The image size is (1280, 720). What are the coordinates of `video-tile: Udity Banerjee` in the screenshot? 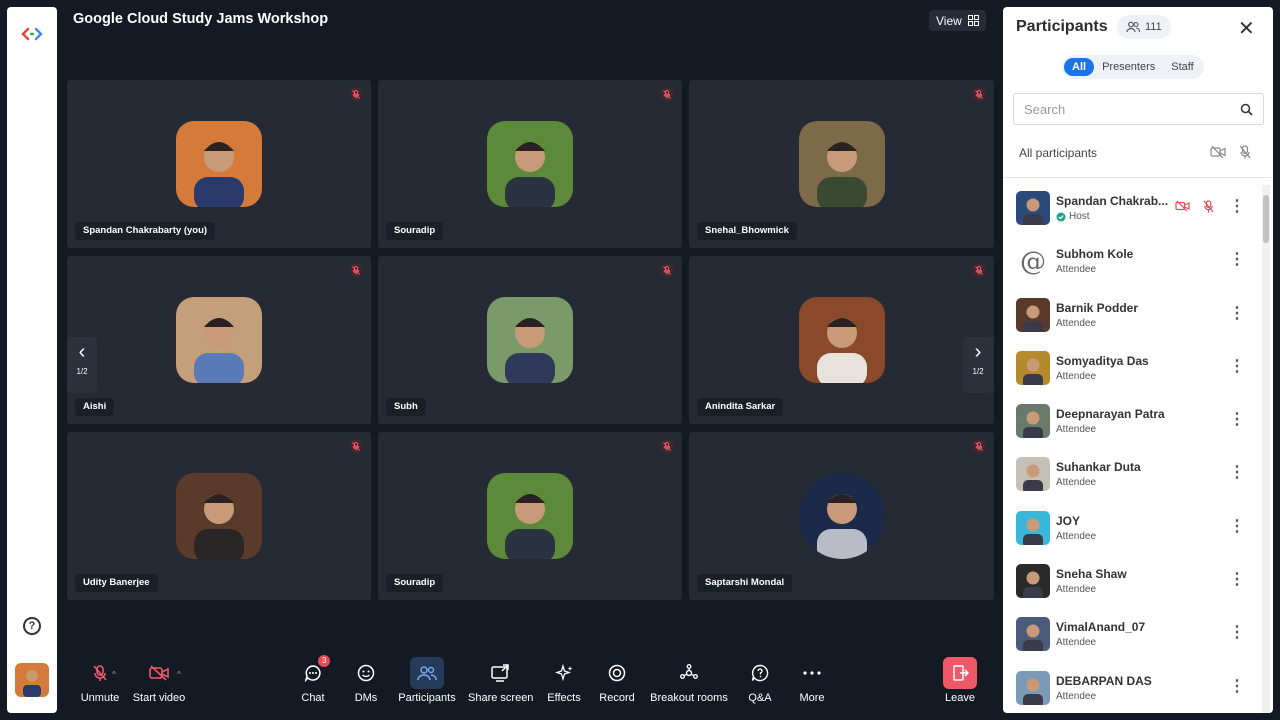 It's located at (219, 516).